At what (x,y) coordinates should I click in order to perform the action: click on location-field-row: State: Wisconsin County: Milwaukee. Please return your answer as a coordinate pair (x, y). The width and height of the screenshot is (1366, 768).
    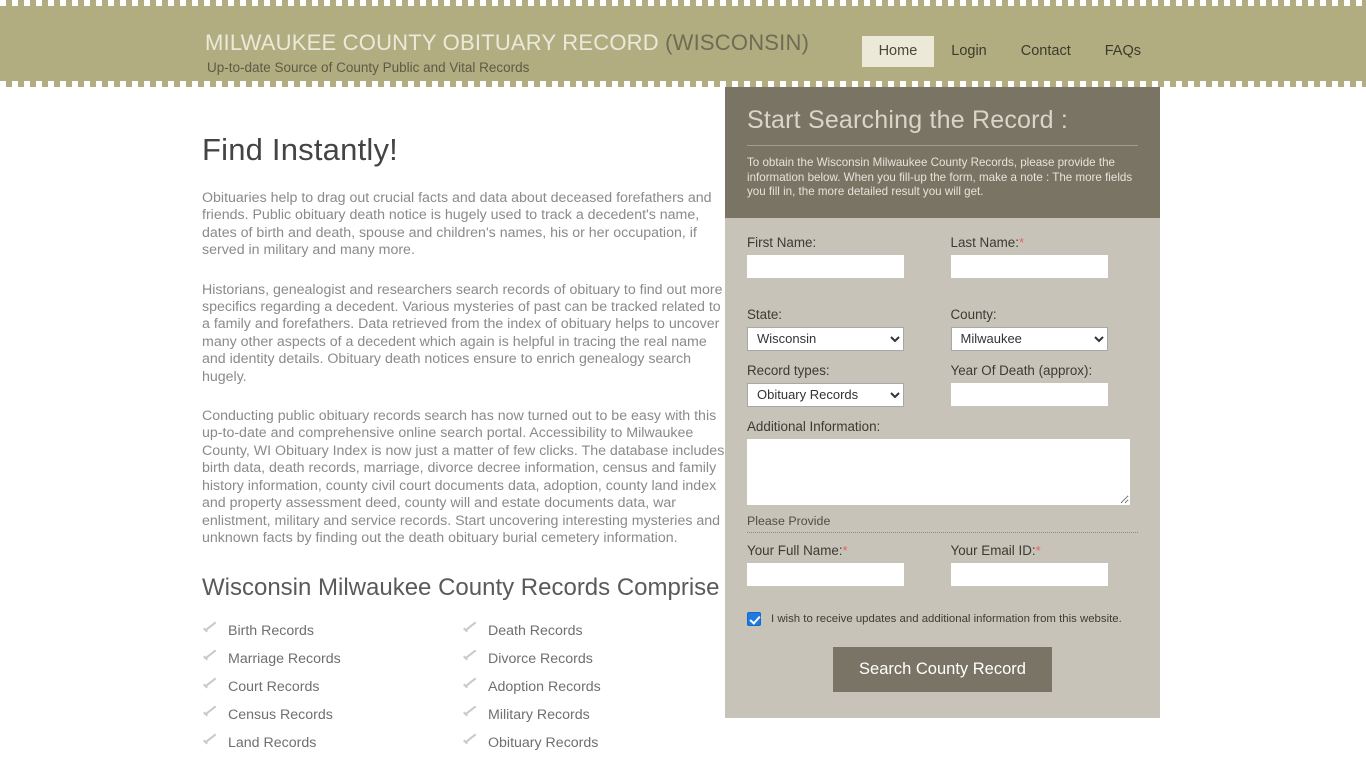
    Looking at the image, I should click on (942, 328).